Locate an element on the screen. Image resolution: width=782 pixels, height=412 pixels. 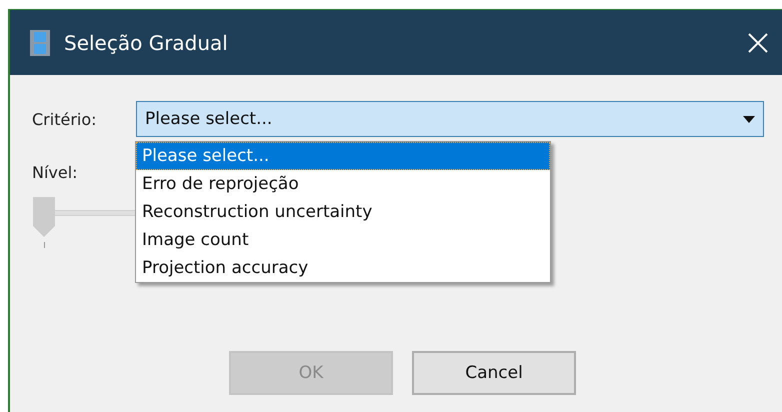
dropdown-option: Projection accuracy is located at coordinates (343, 268).